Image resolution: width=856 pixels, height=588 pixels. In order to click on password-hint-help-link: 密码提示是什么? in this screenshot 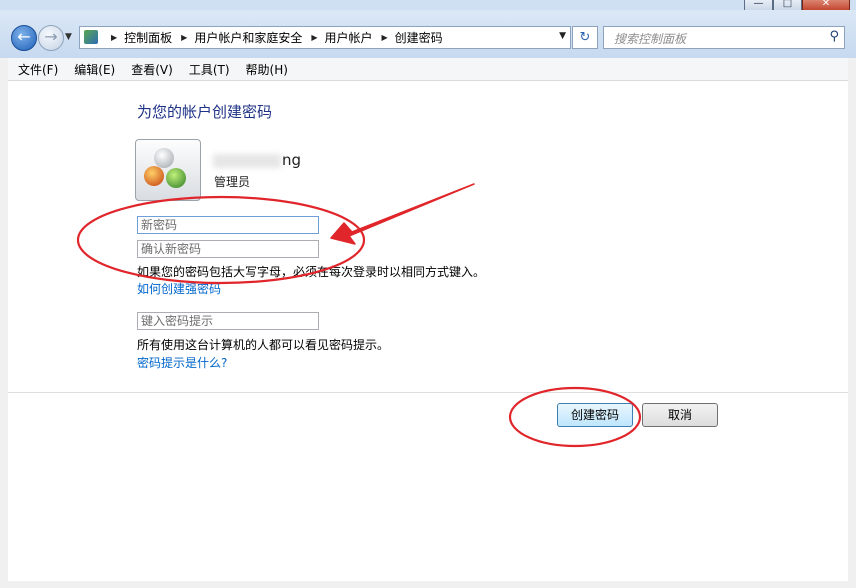, I will do `click(182, 362)`.